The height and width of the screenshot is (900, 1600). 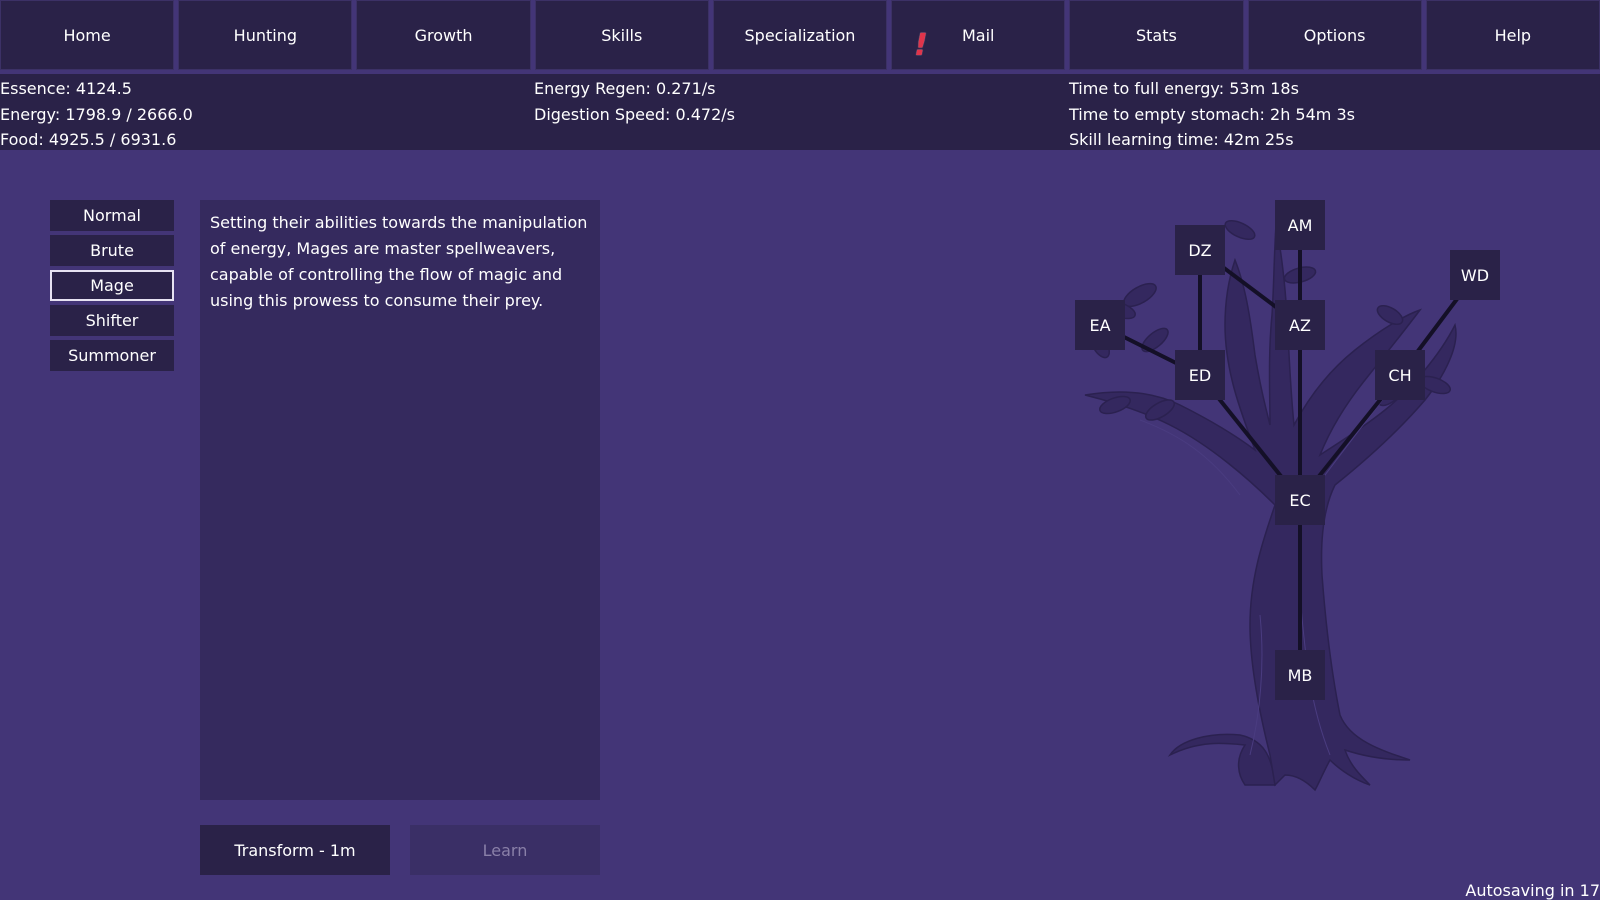 What do you see at coordinates (1181, 139) in the screenshot?
I see `skill-learning-time-stat: Skill learning time: 42m 25s` at bounding box center [1181, 139].